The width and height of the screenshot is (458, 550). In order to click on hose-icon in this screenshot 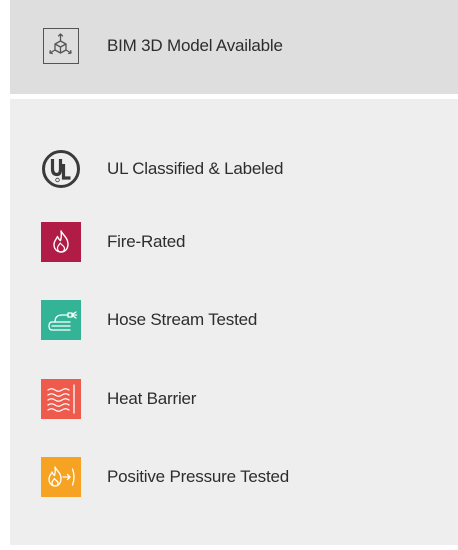, I will do `click(61, 320)`.